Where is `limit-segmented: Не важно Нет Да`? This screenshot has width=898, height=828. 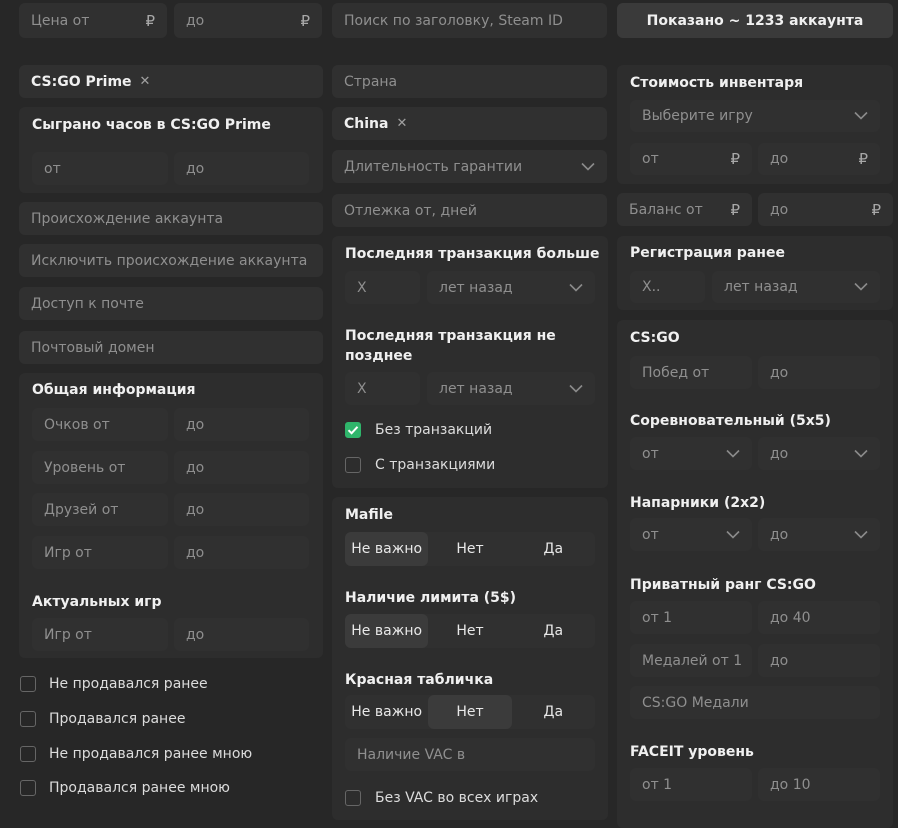
limit-segmented: Не важно Нет Да is located at coordinates (470, 631).